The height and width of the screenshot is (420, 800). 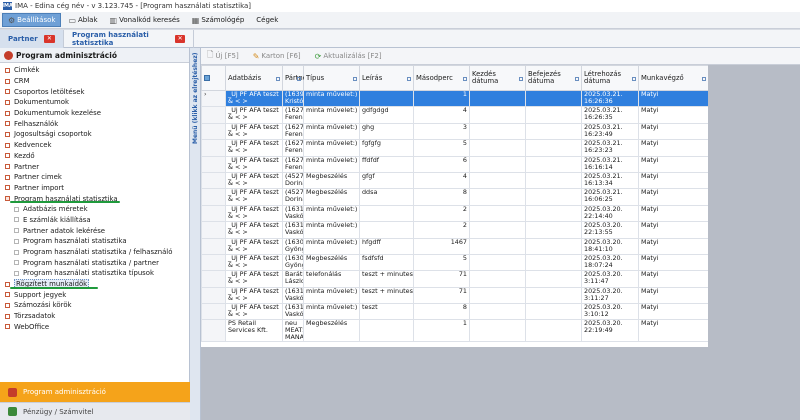 I want to click on sidebar-item-label: Program használati statisztika típusok, so click(x=88, y=273).